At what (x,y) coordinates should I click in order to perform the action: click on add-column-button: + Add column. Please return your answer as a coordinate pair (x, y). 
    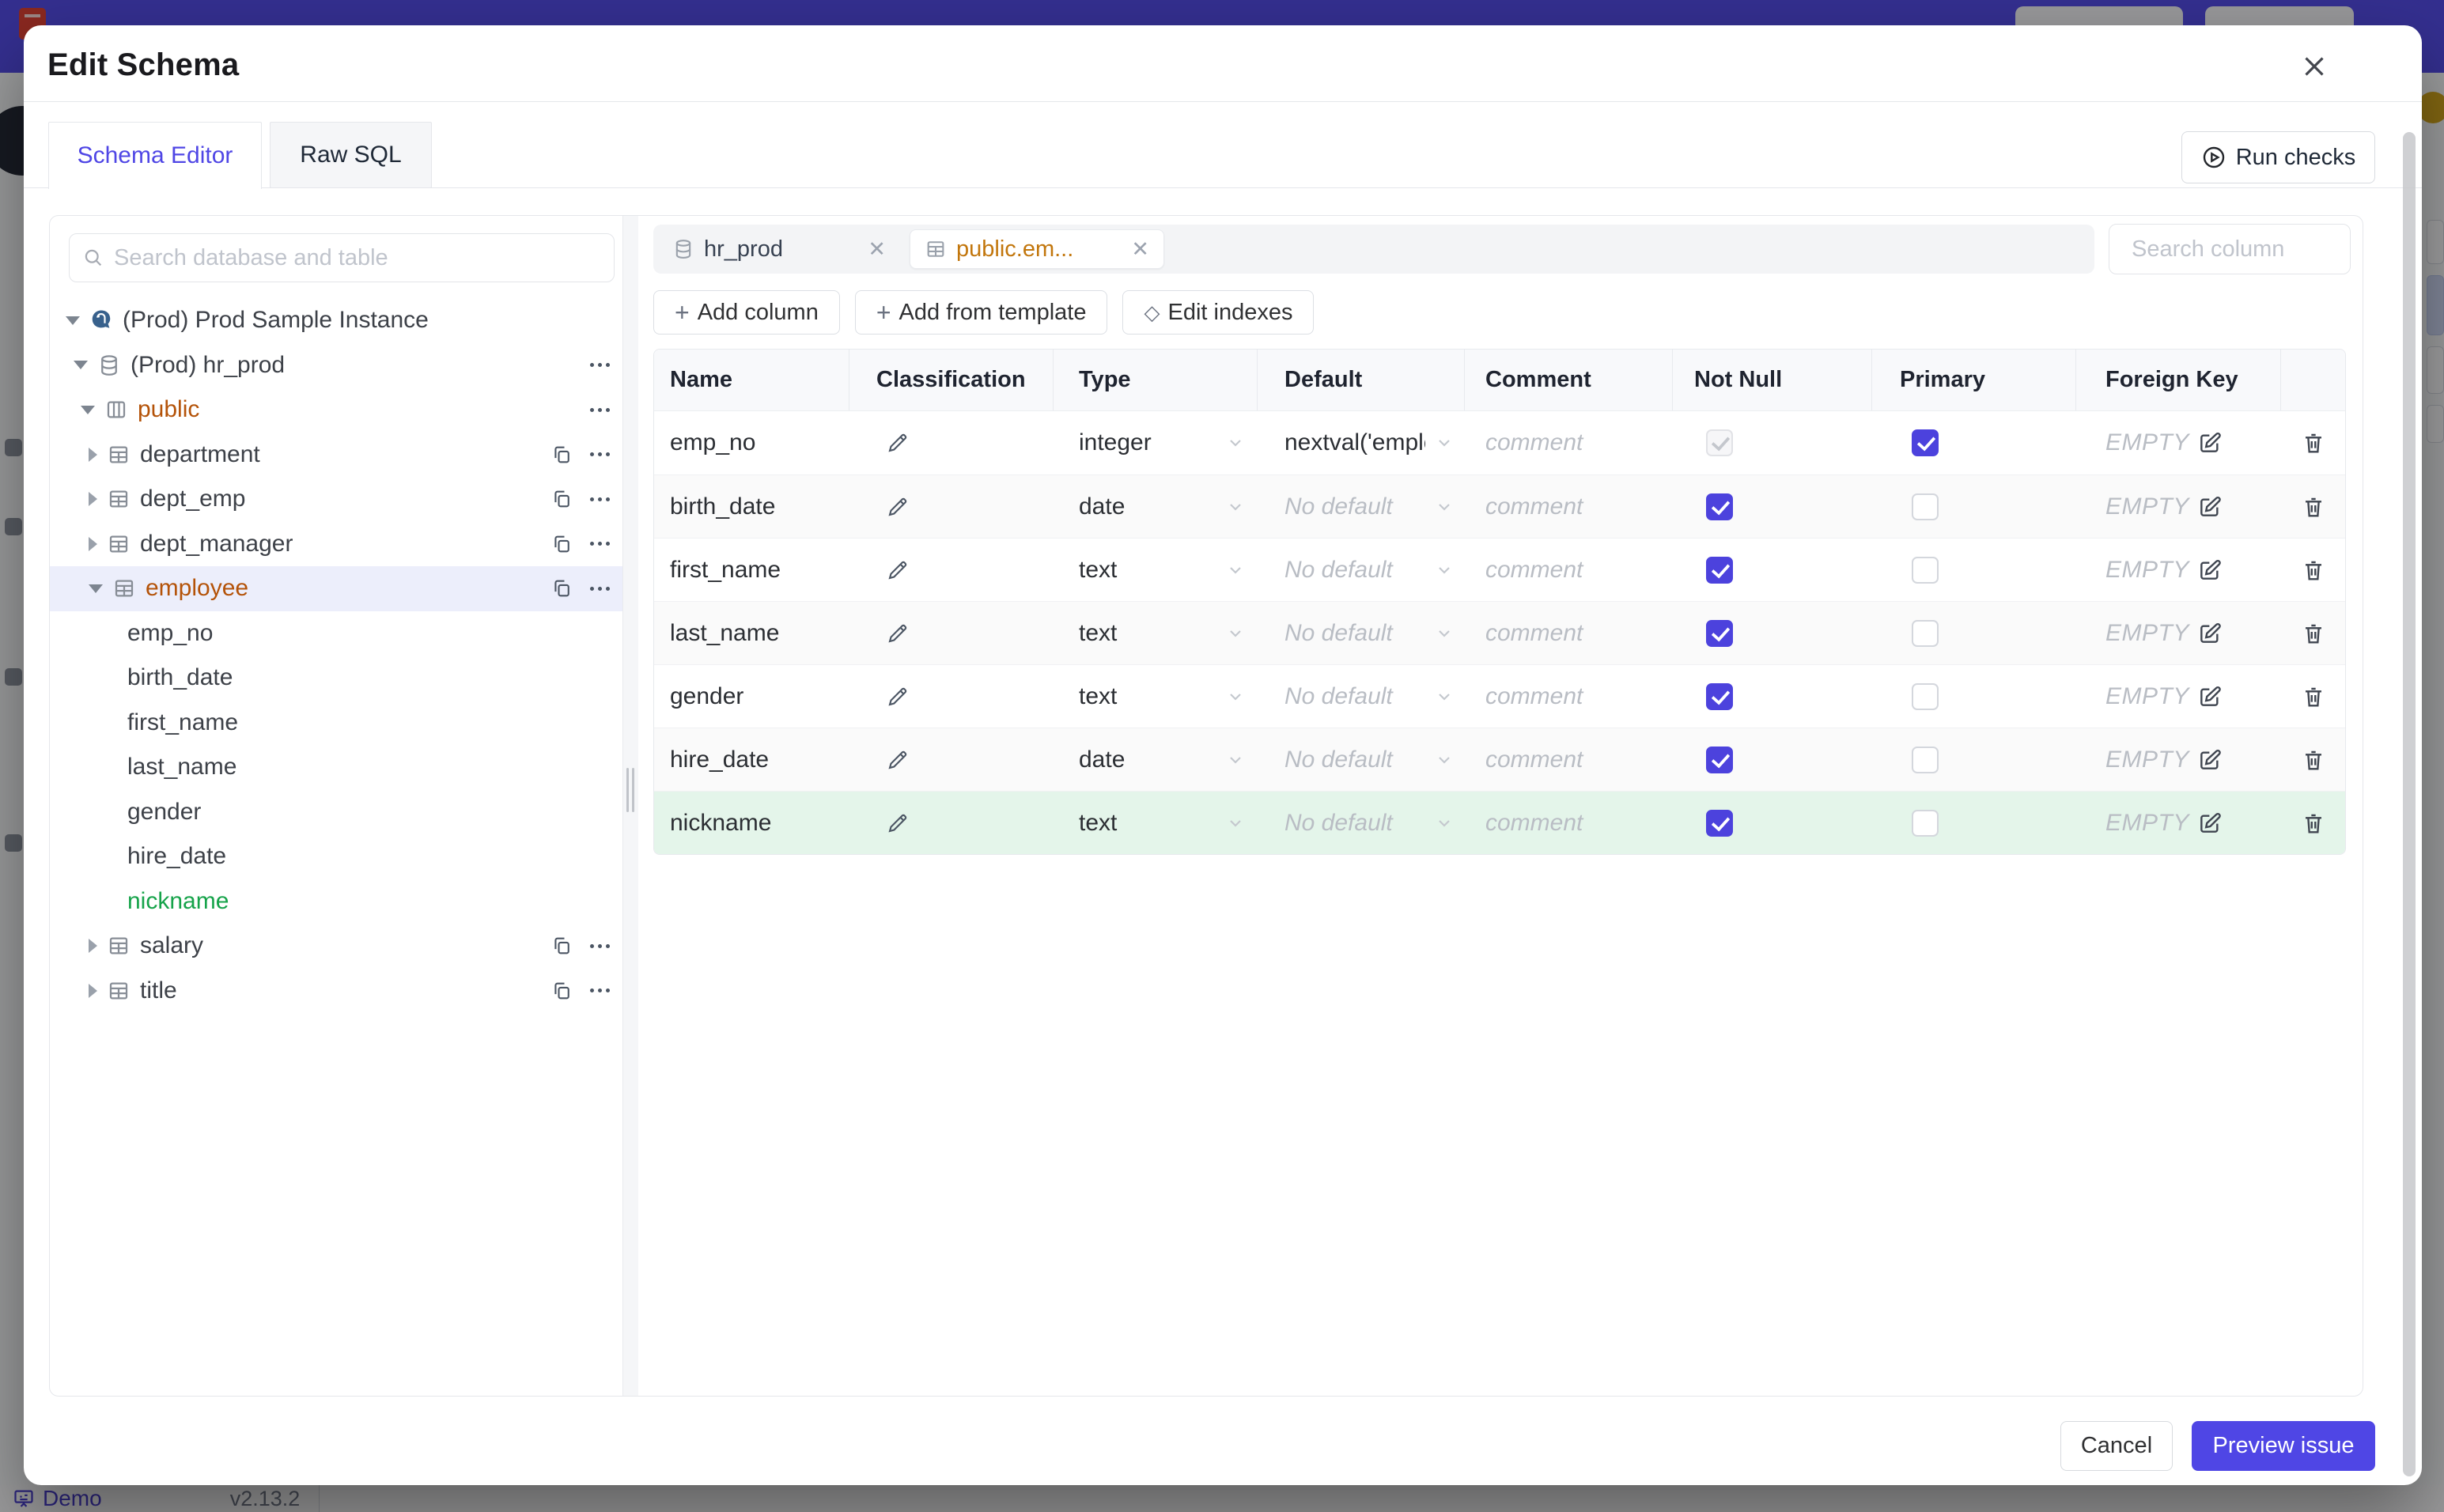
    Looking at the image, I should click on (746, 313).